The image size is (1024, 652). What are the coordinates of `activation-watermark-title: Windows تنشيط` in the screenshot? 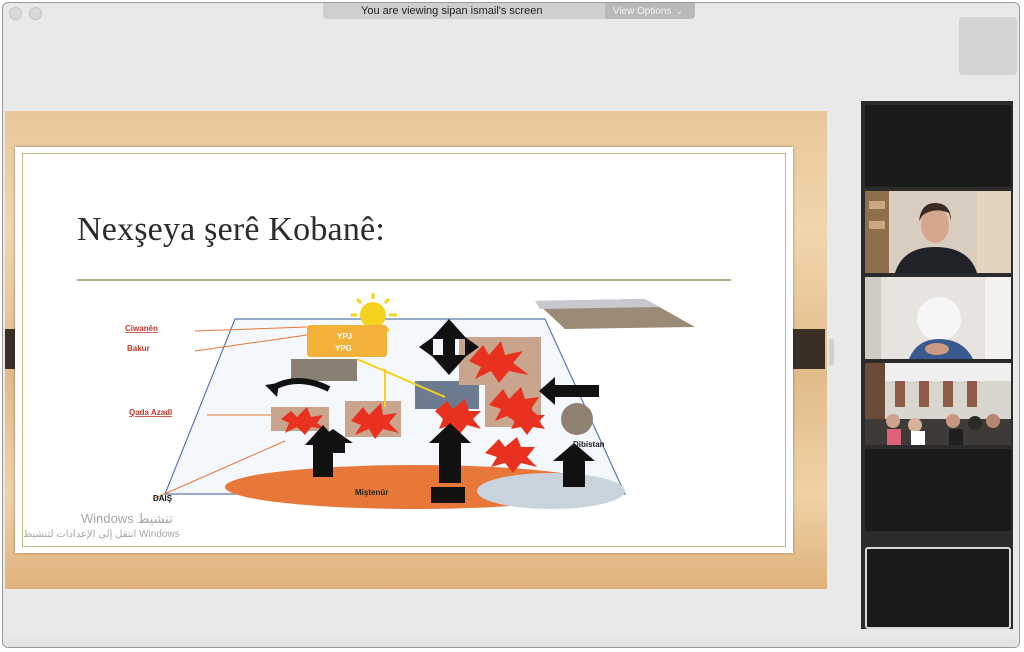 It's located at (127, 518).